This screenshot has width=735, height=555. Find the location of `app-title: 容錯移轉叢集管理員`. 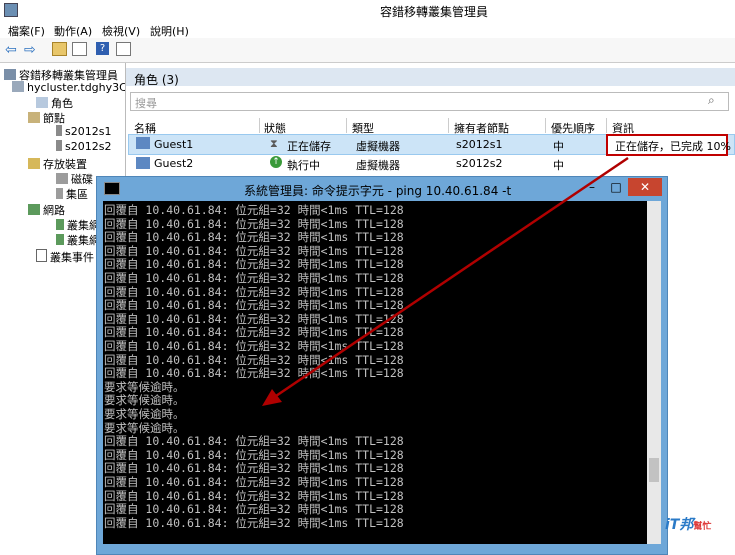

app-title: 容錯移轉叢集管理員 is located at coordinates (434, 12).